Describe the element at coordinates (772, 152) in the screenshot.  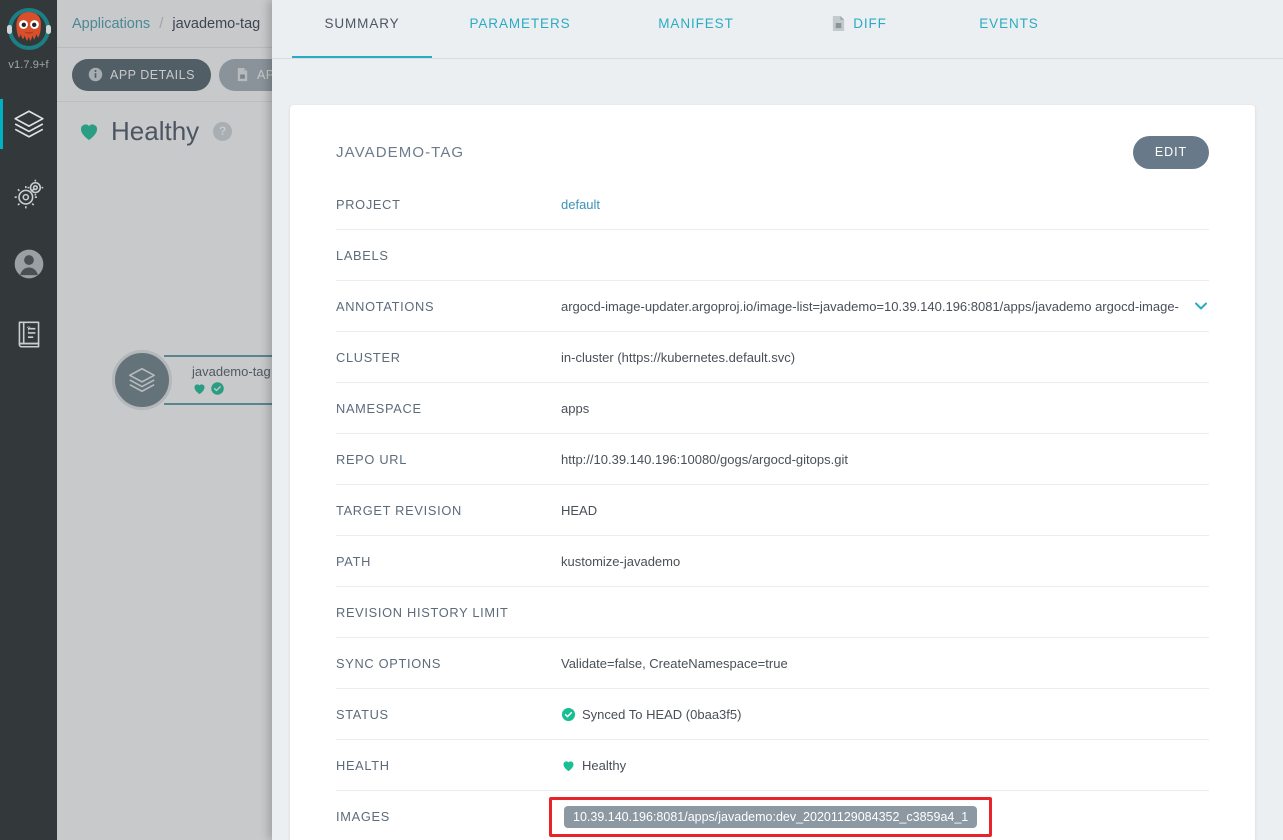
I see `summary-card-header: JAVADEMO-TAG EDIT` at that location.